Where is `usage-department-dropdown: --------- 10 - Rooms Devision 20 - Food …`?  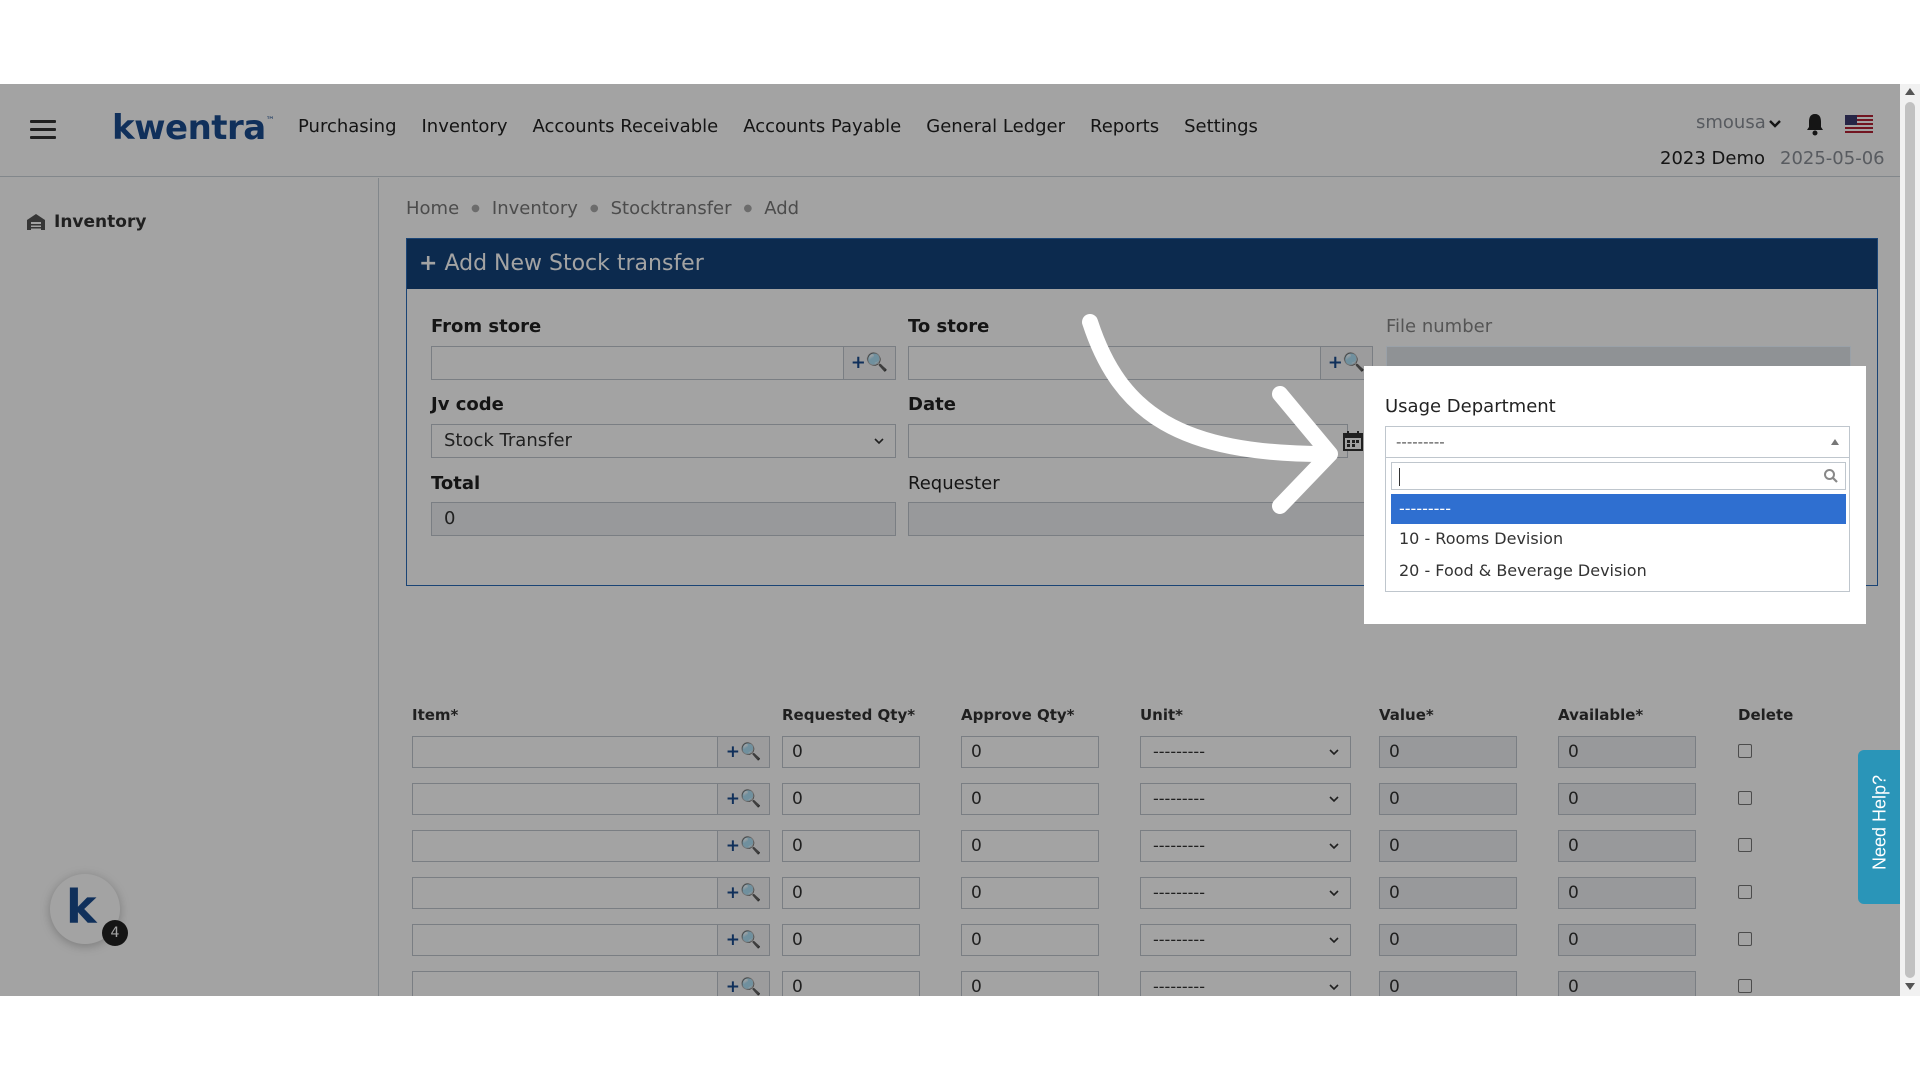 usage-department-dropdown: --------- 10 - Rooms Devision 20 - Food … is located at coordinates (1617, 525).